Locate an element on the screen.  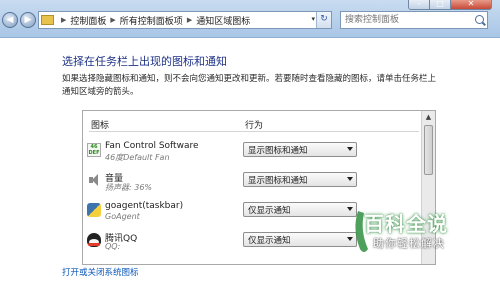
app-status: GoAgent is located at coordinates (122, 216).